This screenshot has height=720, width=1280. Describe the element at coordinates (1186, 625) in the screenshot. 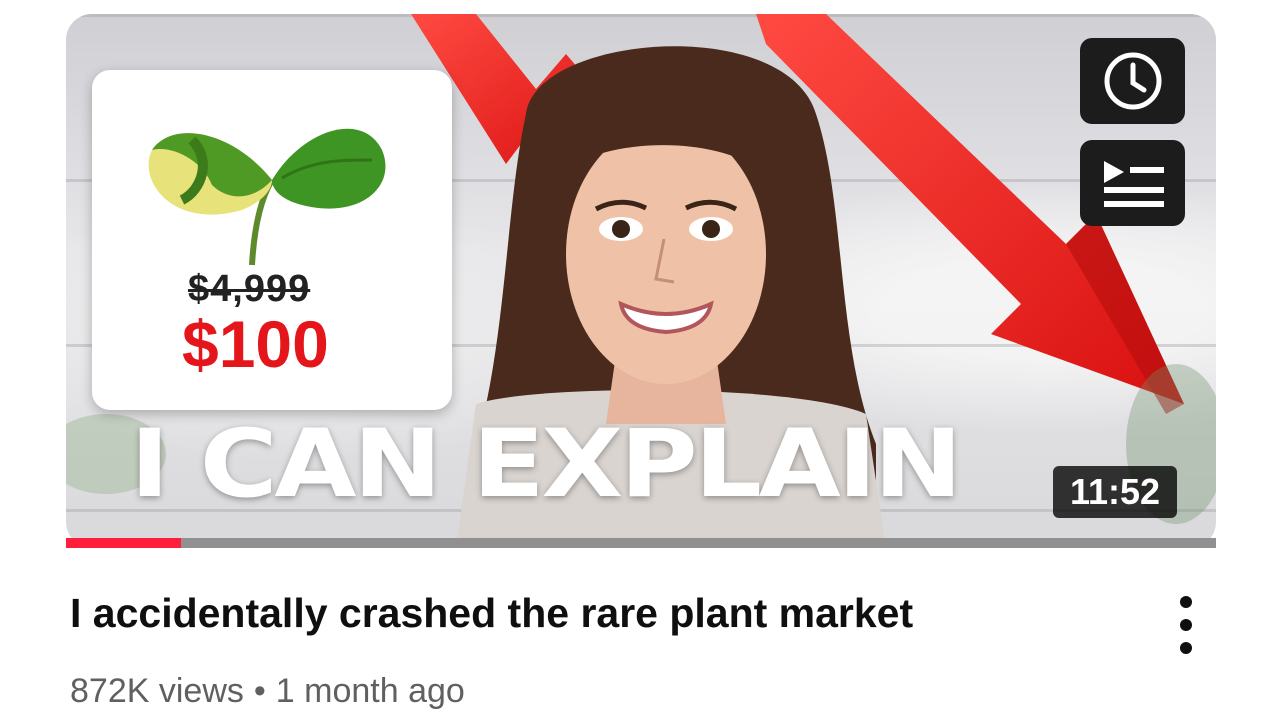

I see `more-options-button` at that location.